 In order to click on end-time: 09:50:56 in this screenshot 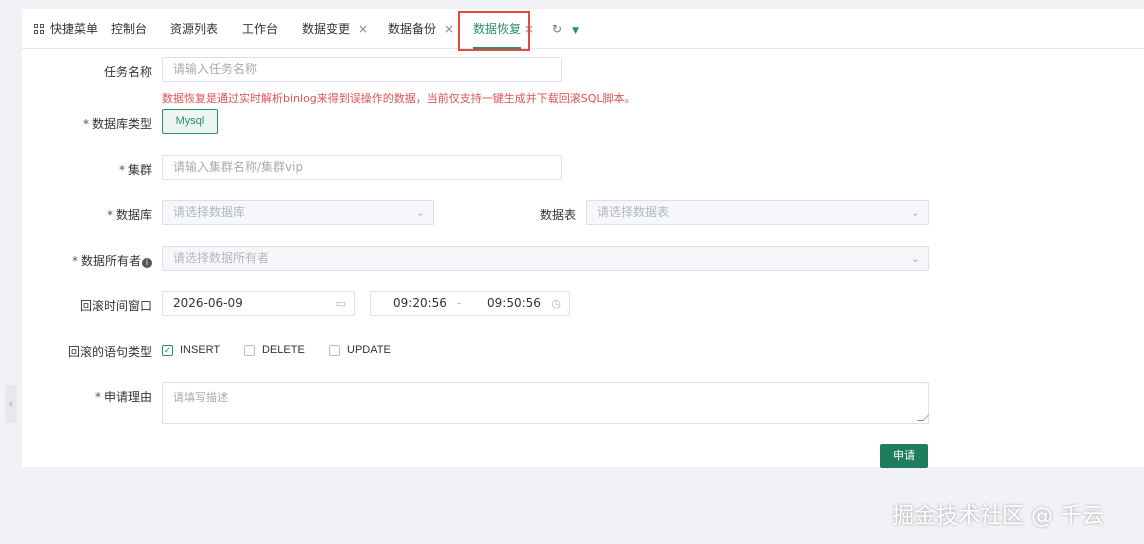, I will do `click(514, 303)`.